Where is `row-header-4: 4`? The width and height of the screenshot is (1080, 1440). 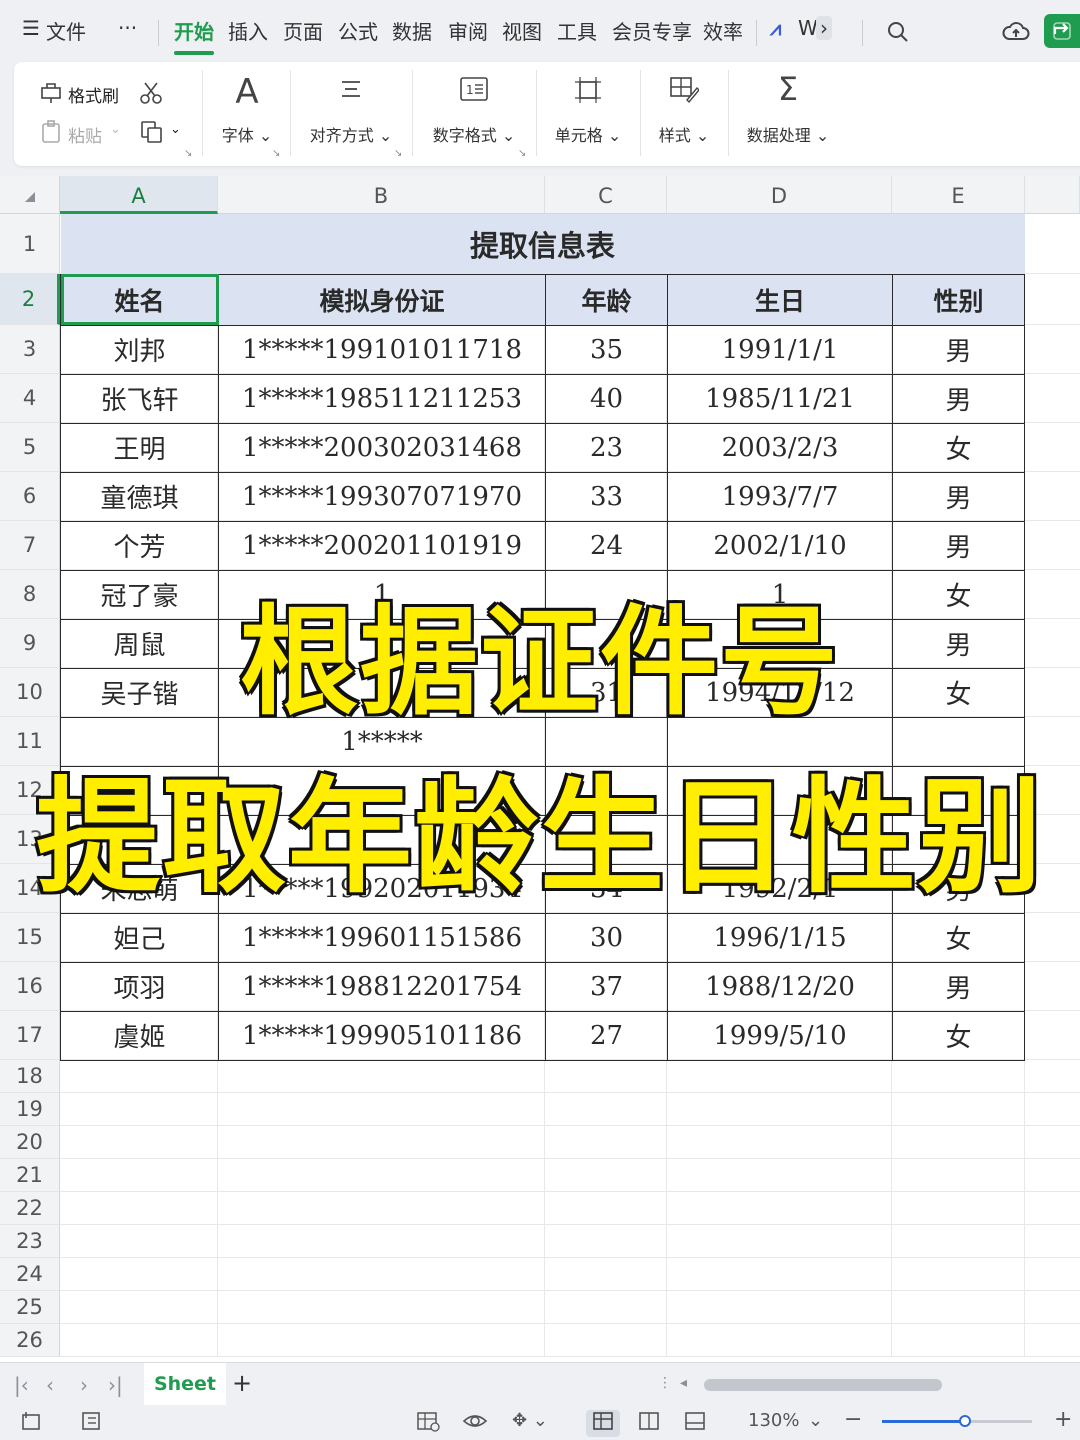 row-header-4: 4 is located at coordinates (30, 398).